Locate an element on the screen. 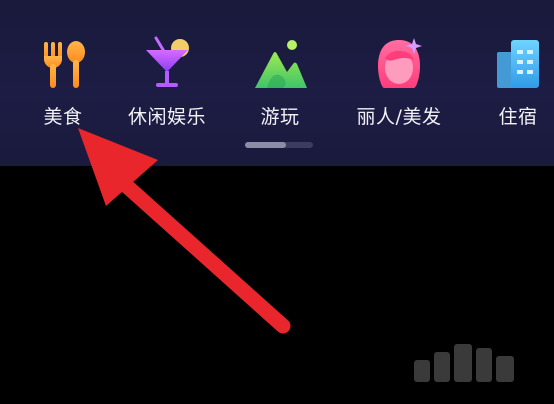 The height and width of the screenshot is (404, 554). fork-spoon-icon is located at coordinates (63, 64).